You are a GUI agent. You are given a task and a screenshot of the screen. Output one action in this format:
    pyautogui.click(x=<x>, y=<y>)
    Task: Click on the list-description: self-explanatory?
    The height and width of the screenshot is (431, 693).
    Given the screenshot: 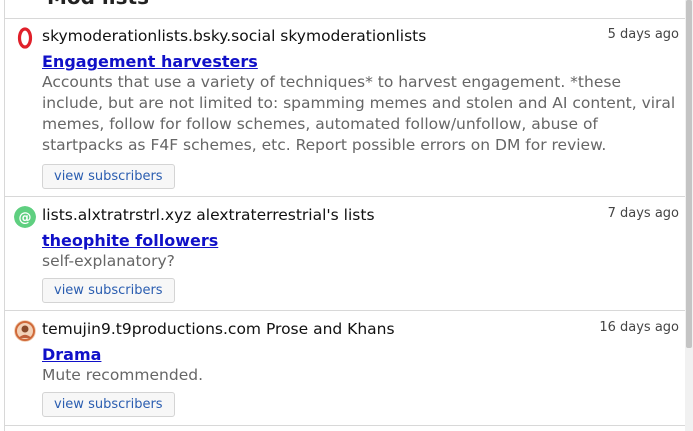 What is the action you would take?
    pyautogui.click(x=108, y=261)
    